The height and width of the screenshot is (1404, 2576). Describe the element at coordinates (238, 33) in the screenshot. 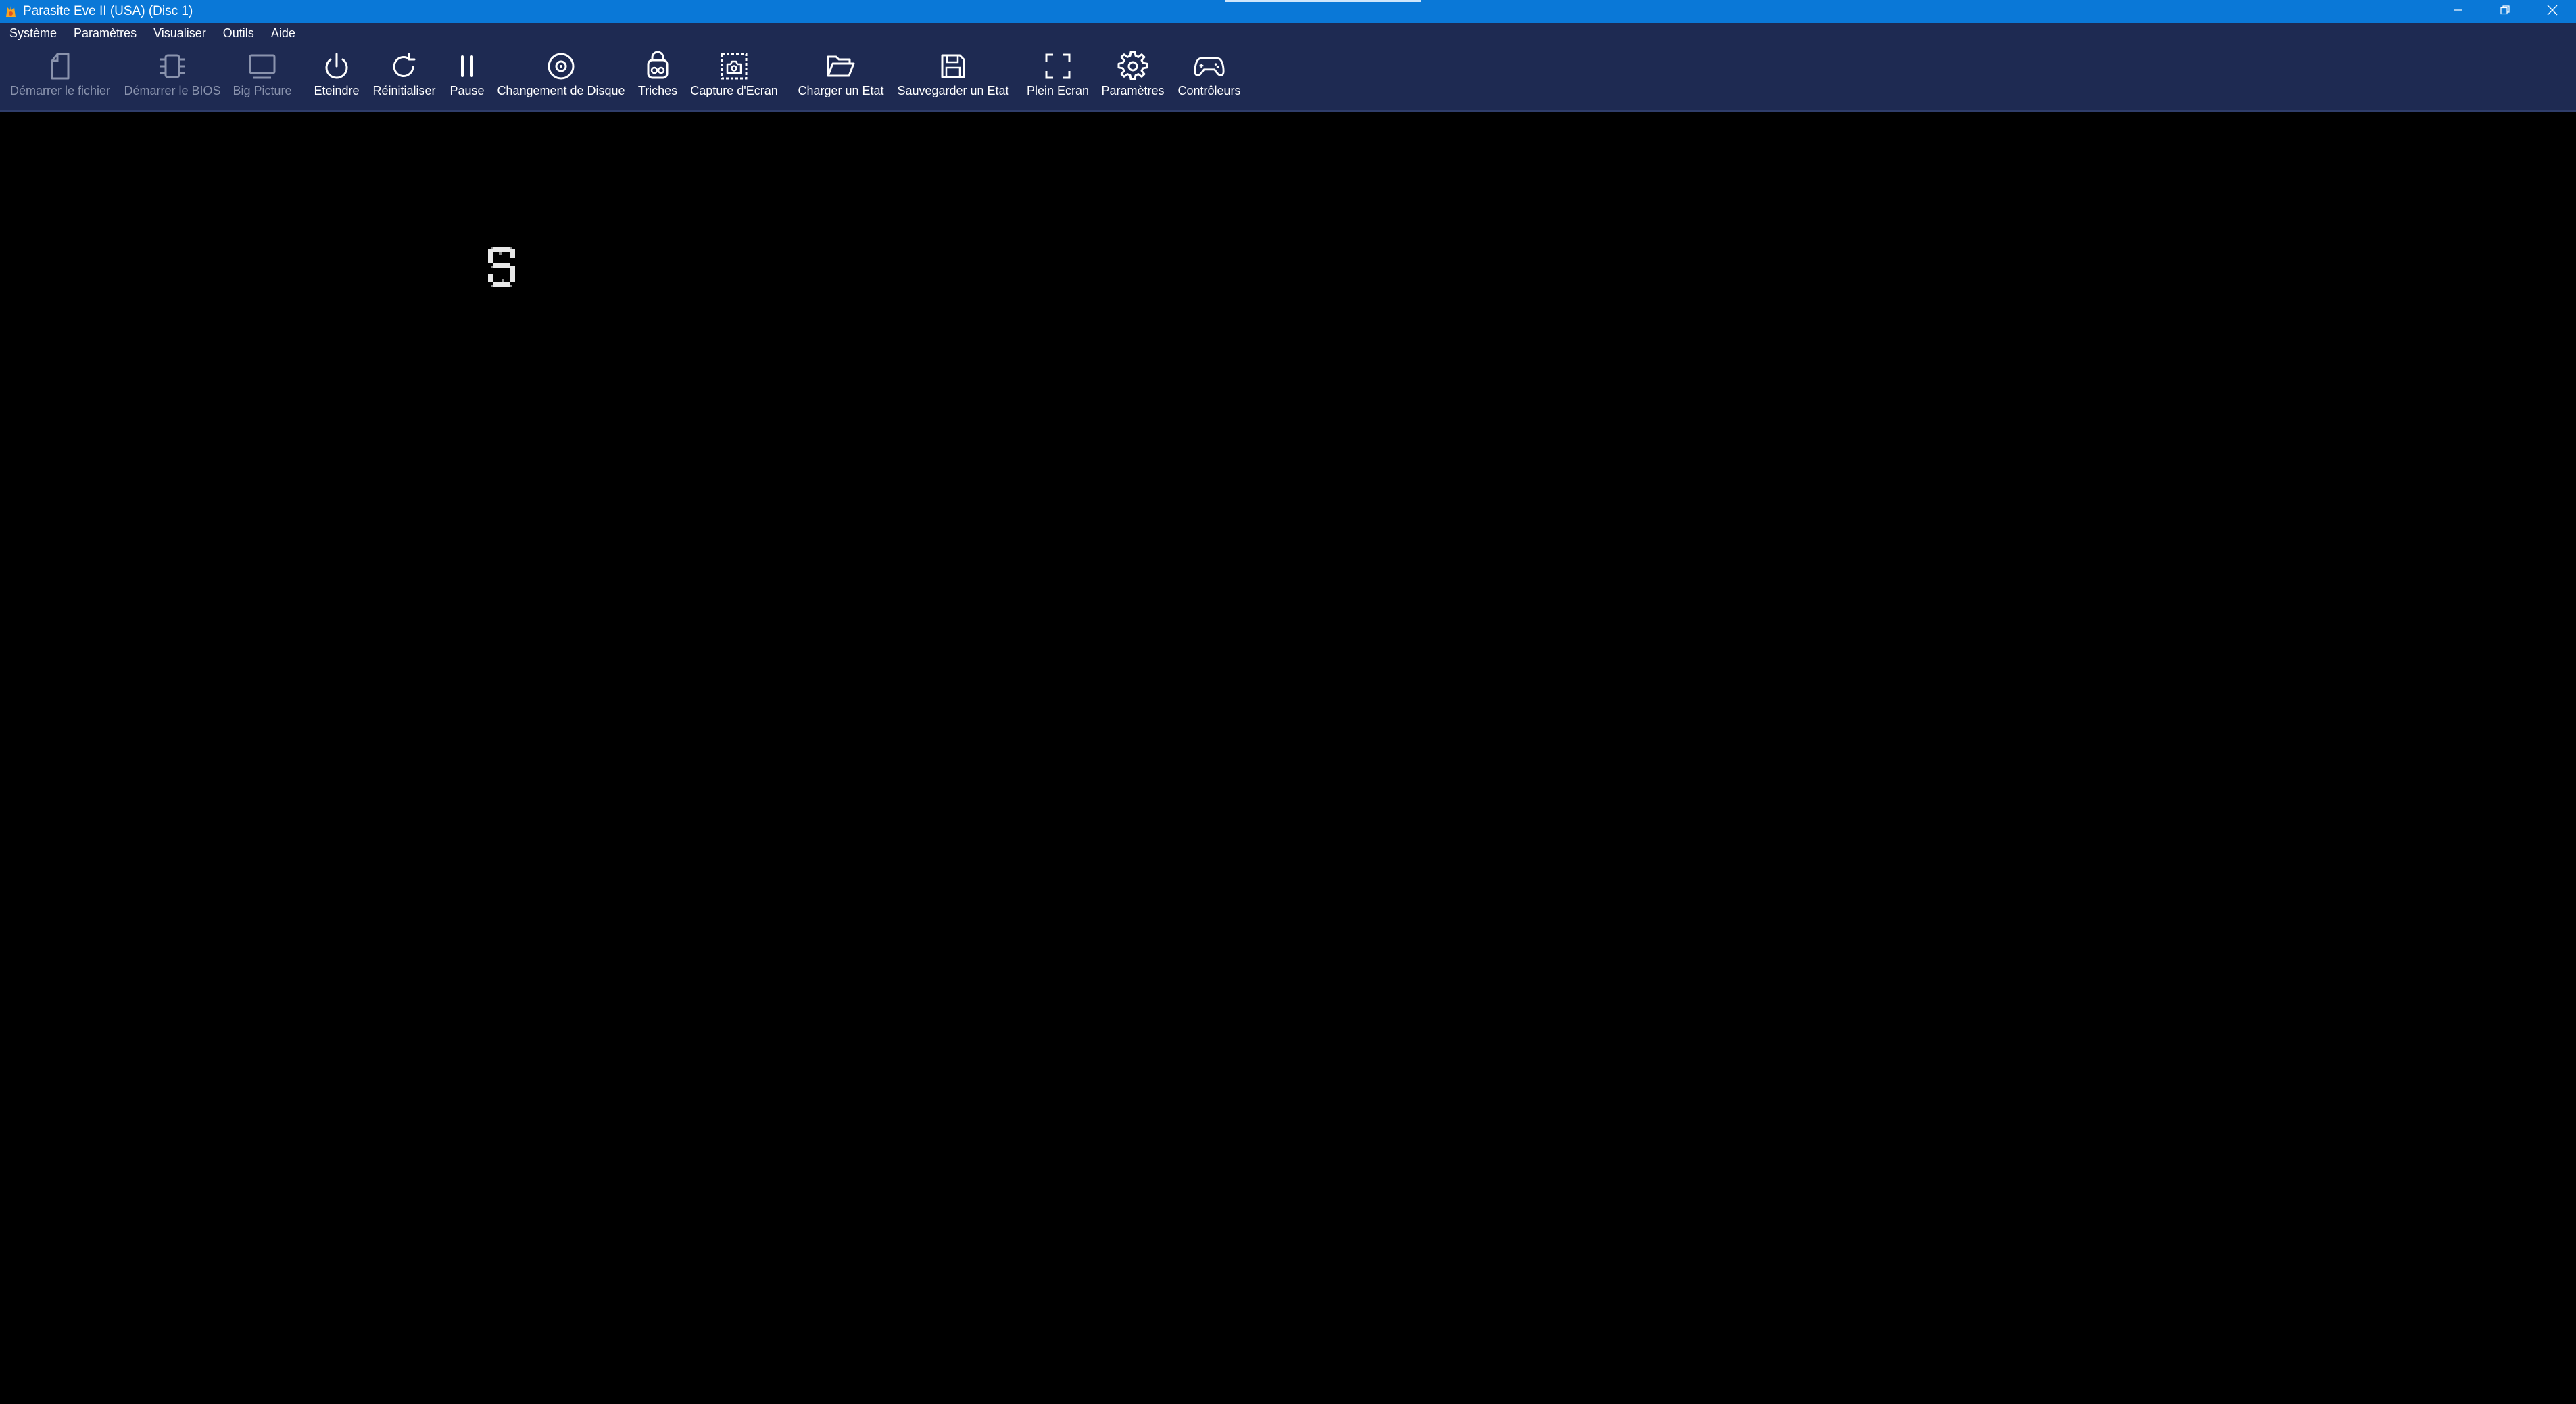

I see `menu-tools: Outils` at that location.